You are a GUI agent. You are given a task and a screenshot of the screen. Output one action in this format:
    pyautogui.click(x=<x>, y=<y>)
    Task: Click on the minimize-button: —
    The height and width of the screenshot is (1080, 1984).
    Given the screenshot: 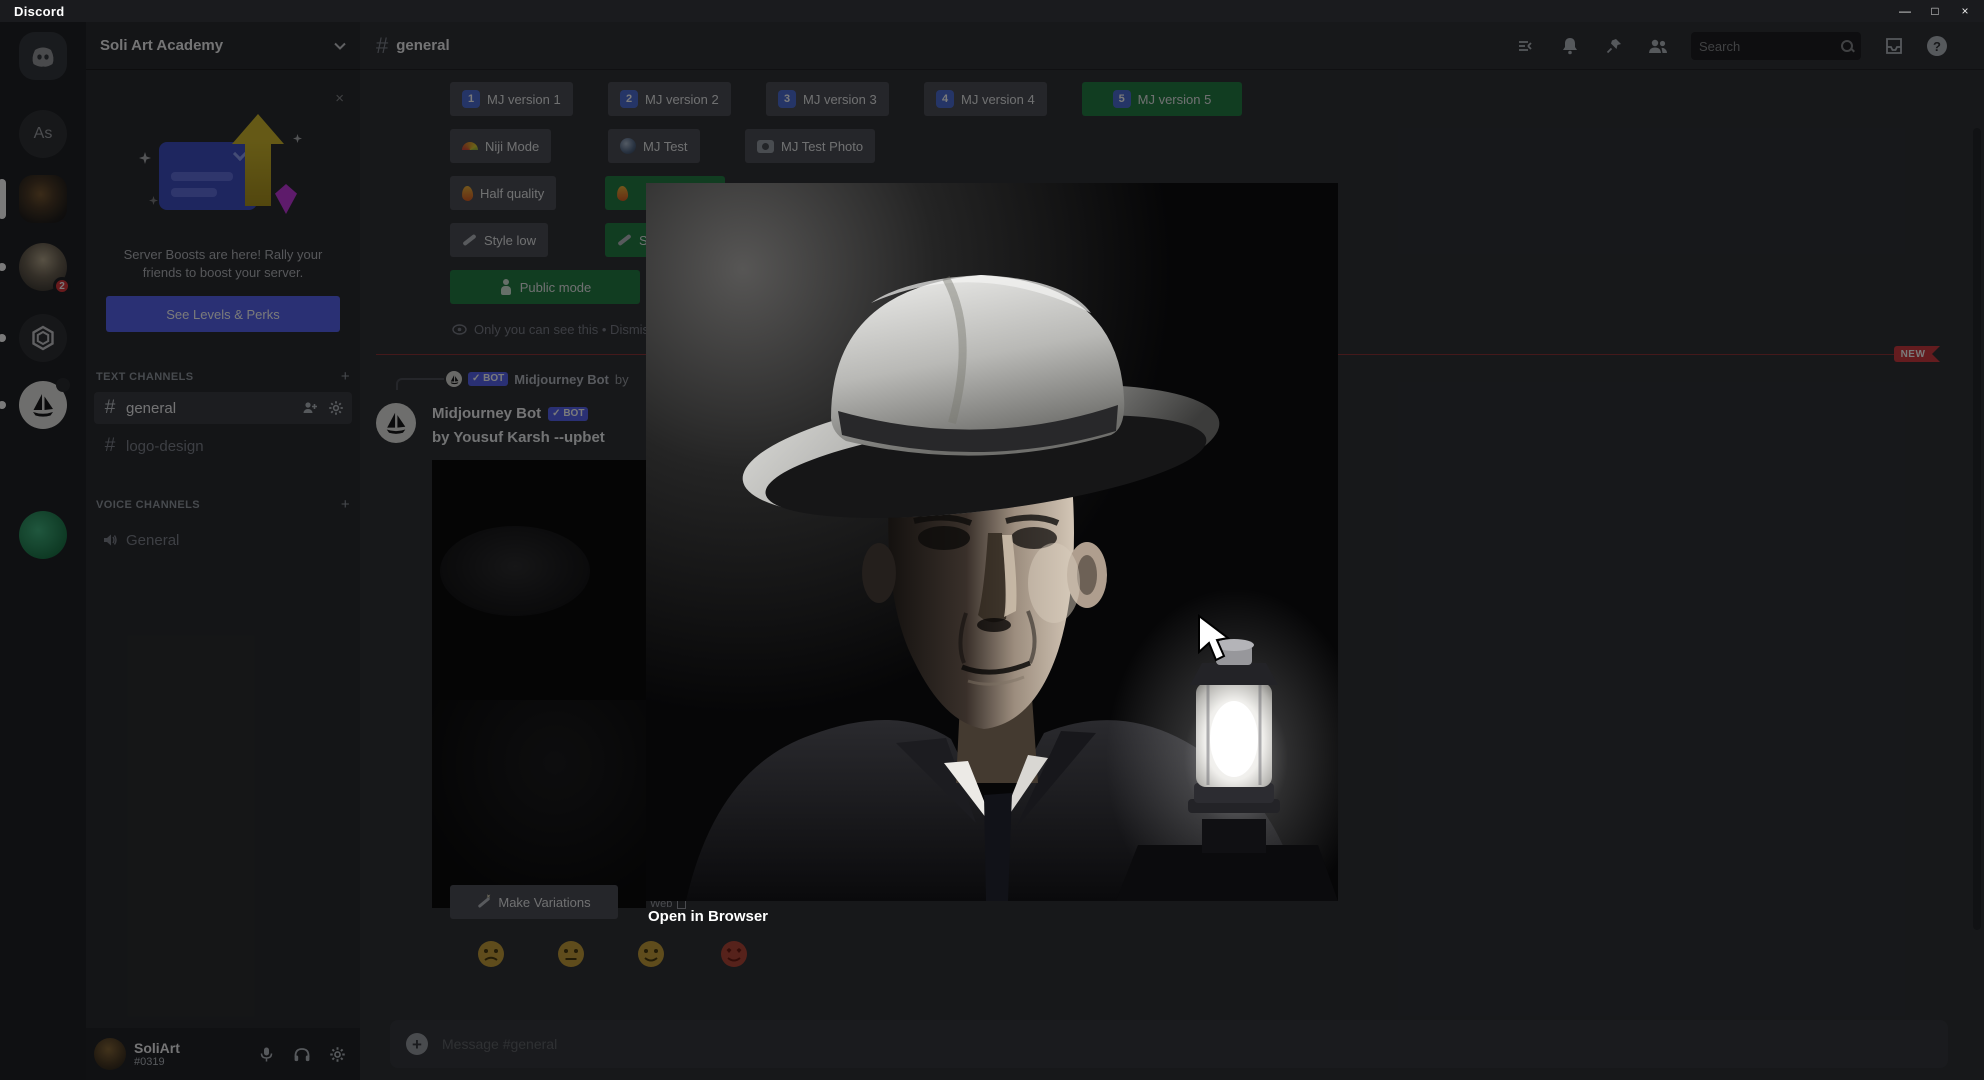 What is the action you would take?
    pyautogui.click(x=1905, y=11)
    